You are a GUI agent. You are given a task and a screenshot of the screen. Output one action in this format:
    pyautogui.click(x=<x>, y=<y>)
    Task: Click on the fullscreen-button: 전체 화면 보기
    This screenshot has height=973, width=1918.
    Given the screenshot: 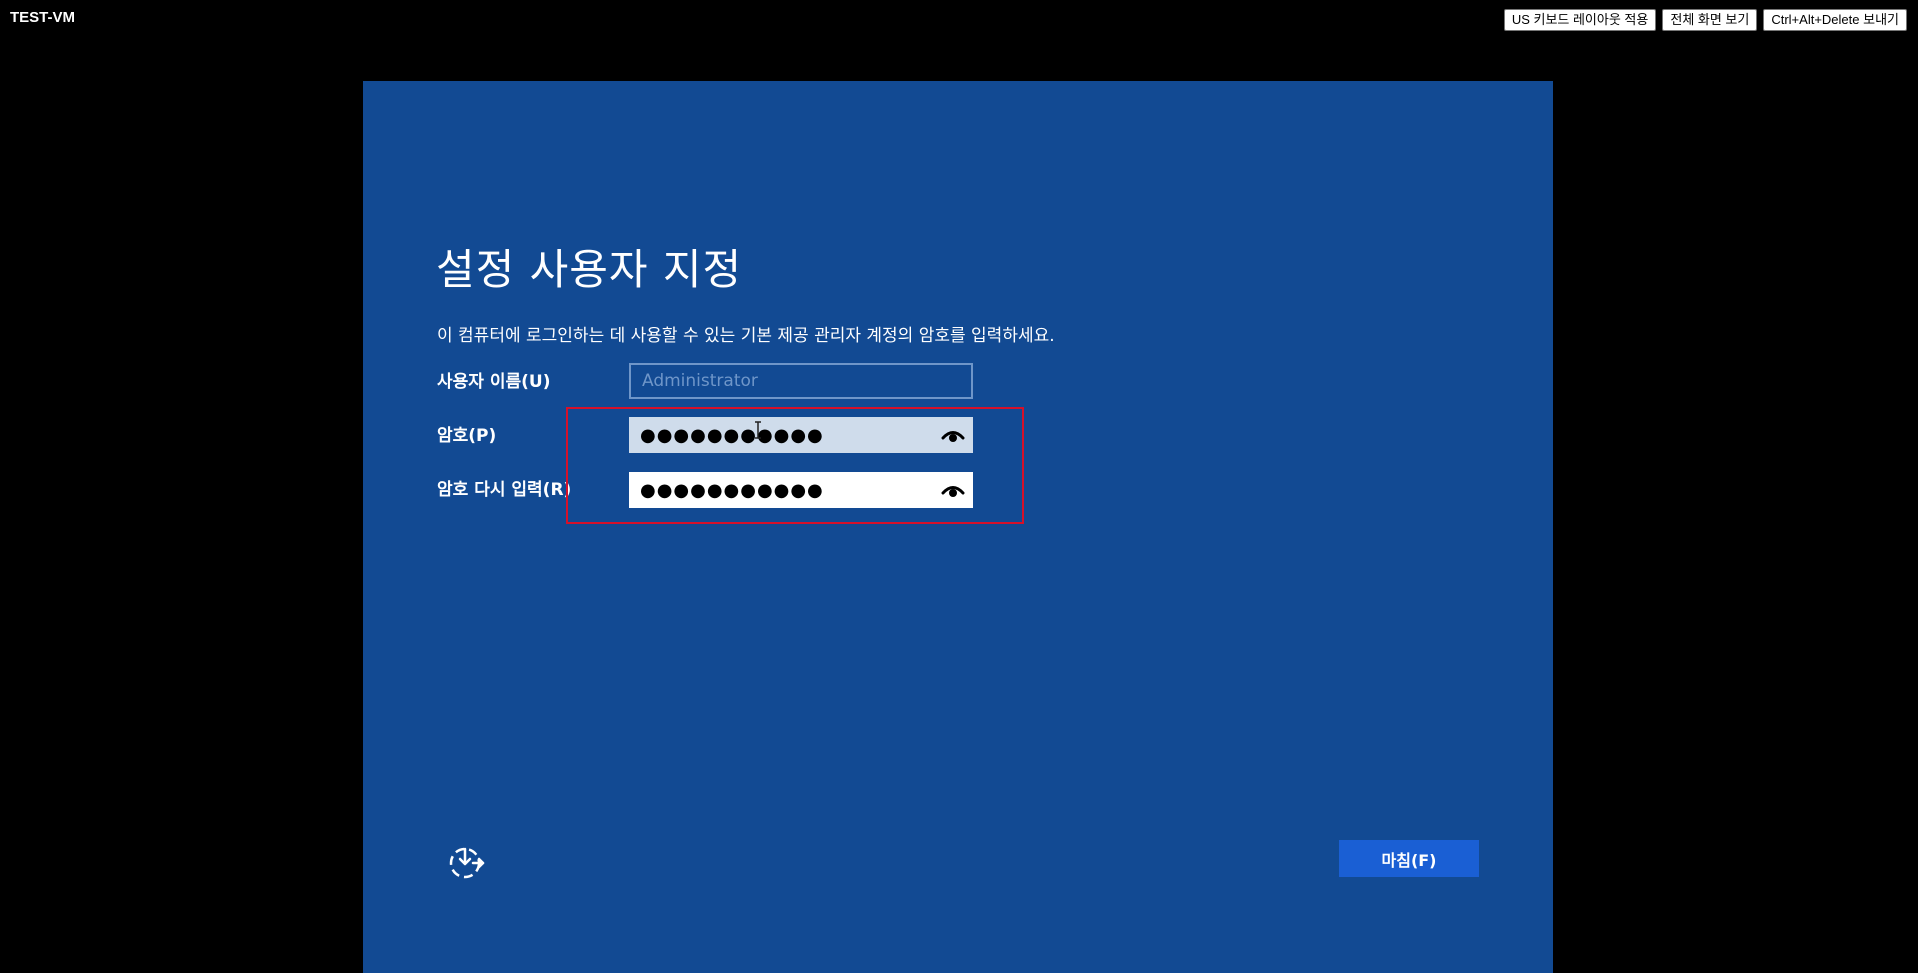 What is the action you would take?
    pyautogui.click(x=1710, y=20)
    